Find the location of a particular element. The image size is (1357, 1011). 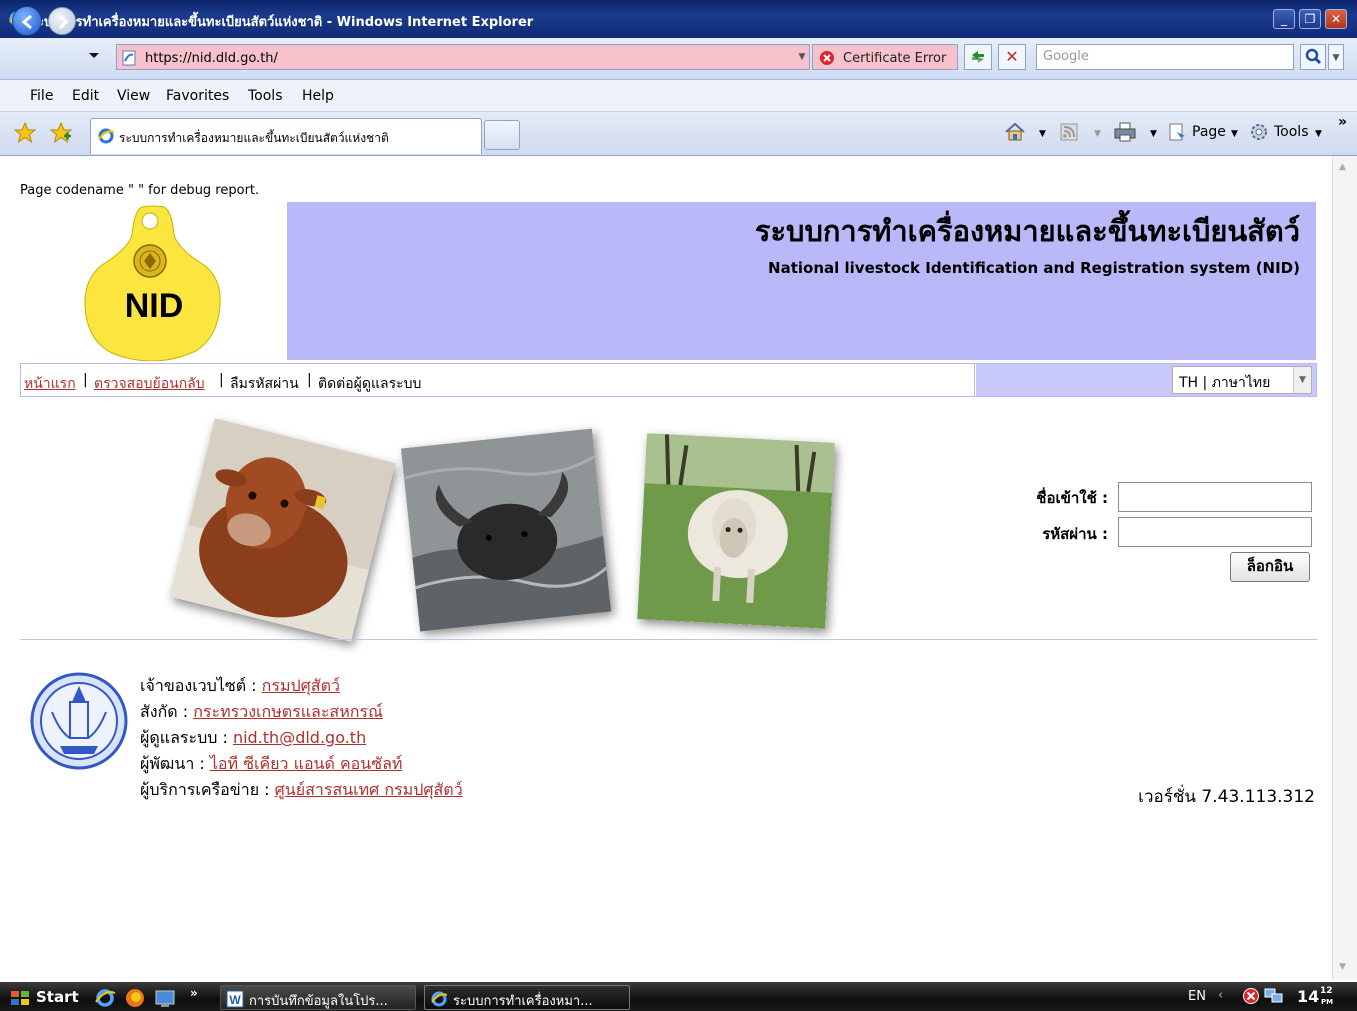

close-button: ✕ is located at coordinates (1336, 19).